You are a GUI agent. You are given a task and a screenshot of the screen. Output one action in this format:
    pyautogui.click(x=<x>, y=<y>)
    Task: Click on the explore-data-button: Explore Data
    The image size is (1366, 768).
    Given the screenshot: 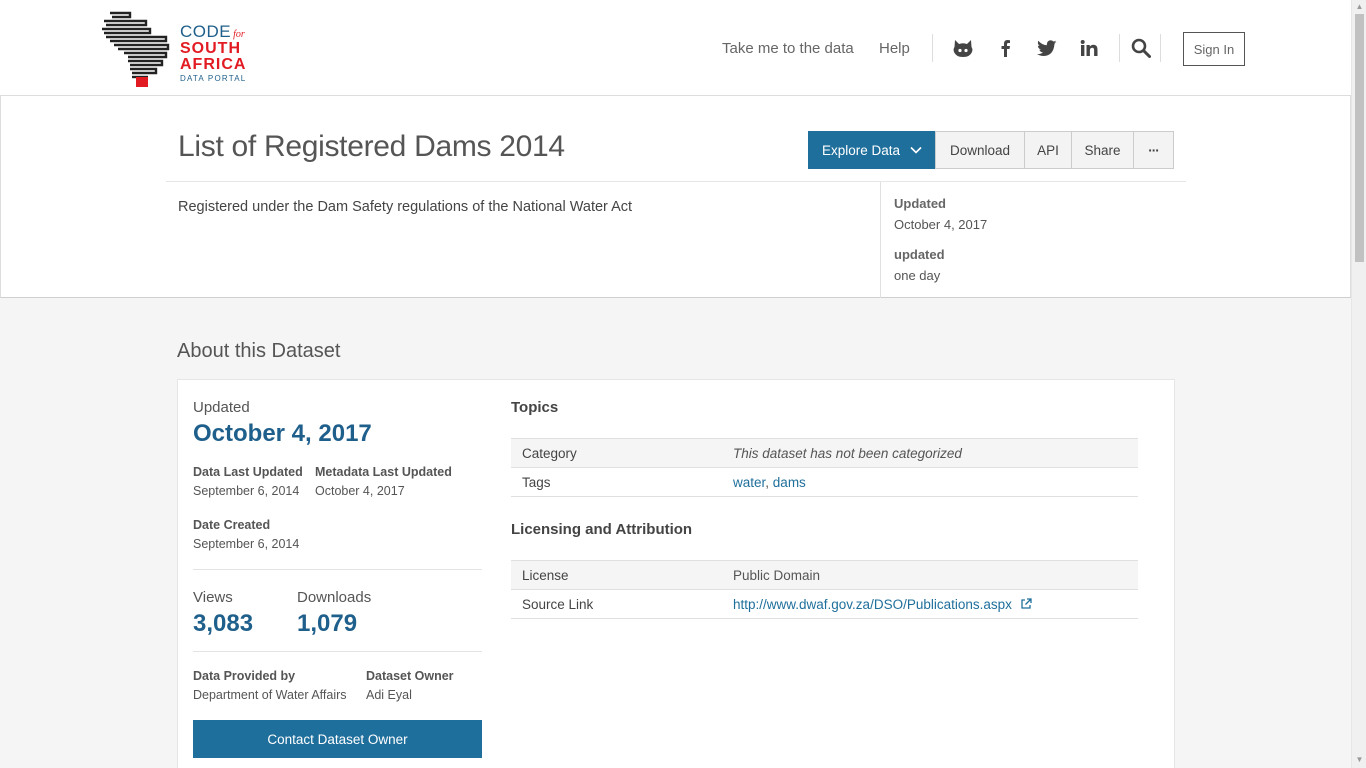 What is the action you would take?
    pyautogui.click(x=872, y=150)
    